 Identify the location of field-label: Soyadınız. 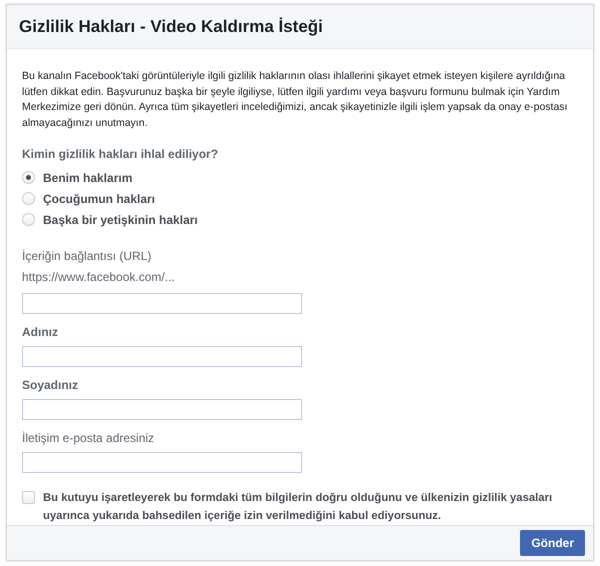
(51, 385).